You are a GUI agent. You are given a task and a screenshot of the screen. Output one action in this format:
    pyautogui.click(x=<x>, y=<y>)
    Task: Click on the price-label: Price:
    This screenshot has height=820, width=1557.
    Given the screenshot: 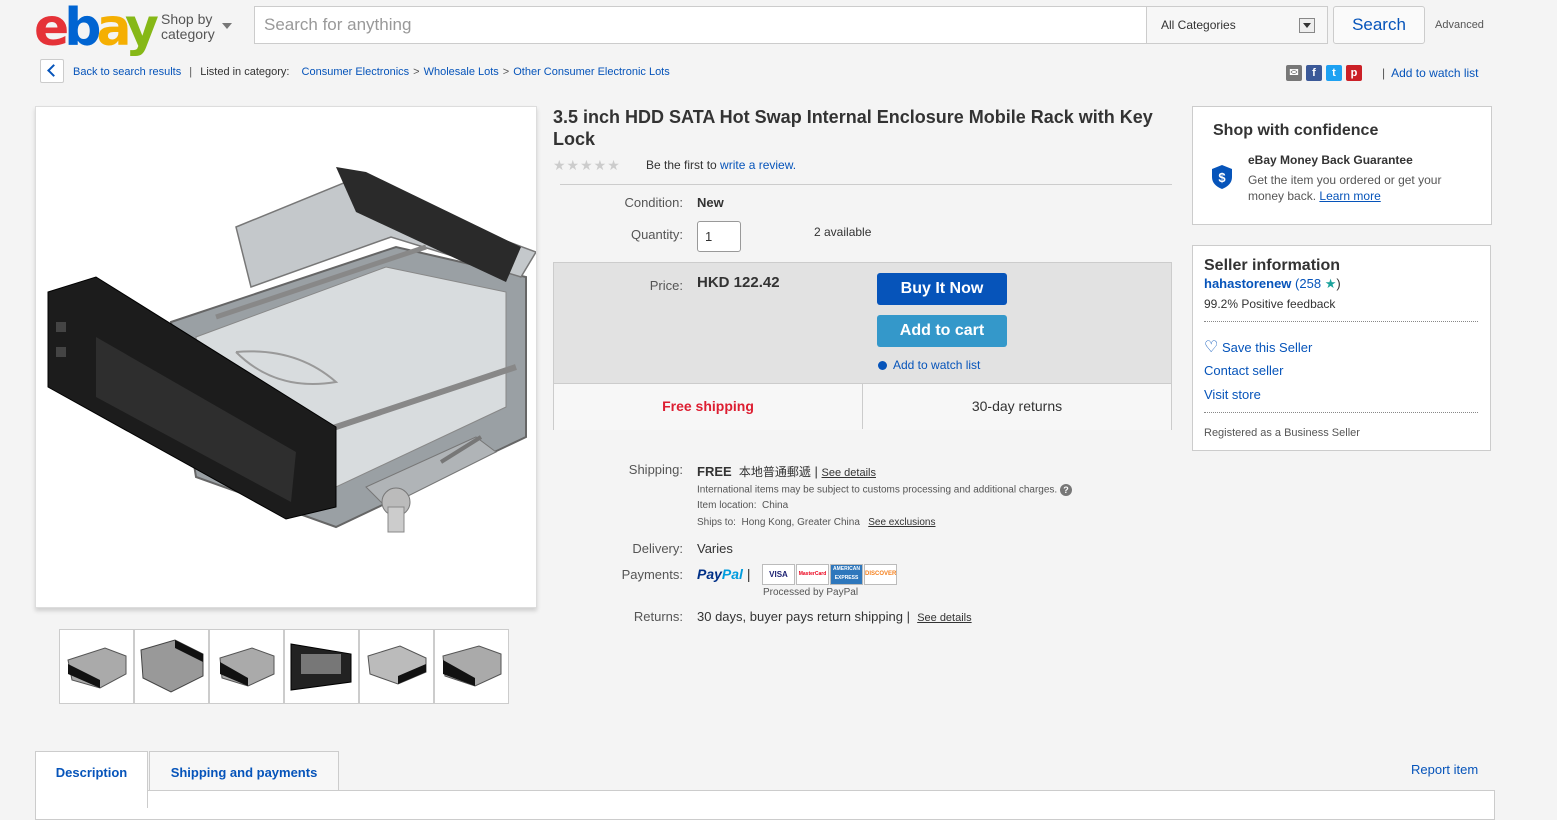 What is the action you would take?
    pyautogui.click(x=666, y=285)
    